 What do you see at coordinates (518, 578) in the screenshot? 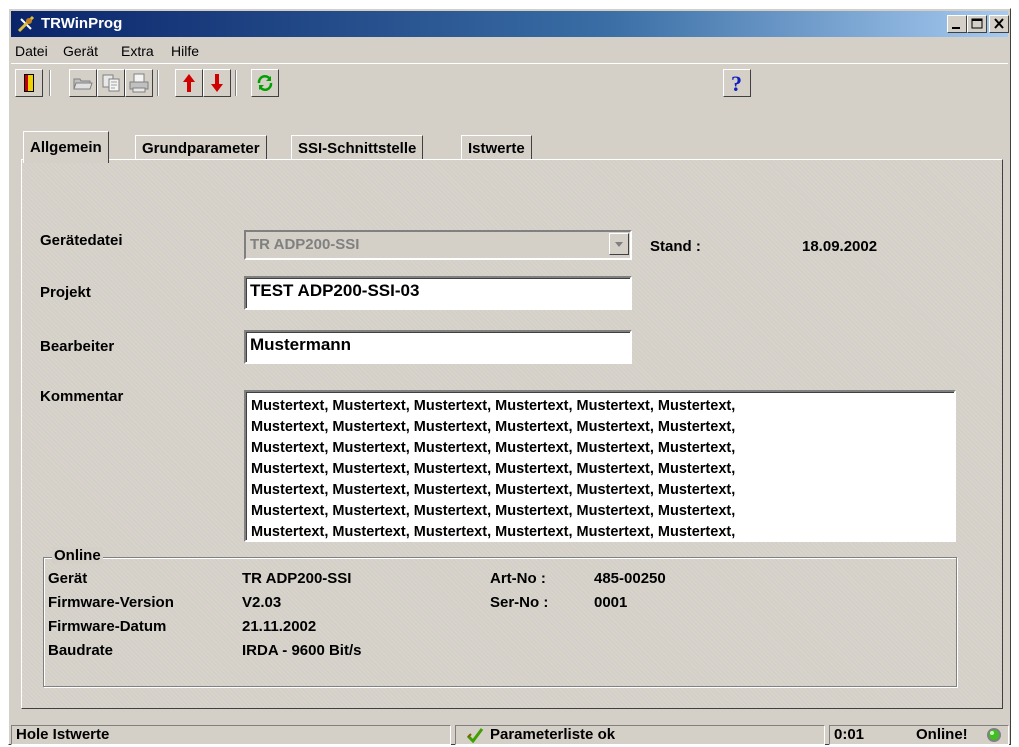
I see `art-no-label: Art-No :` at bounding box center [518, 578].